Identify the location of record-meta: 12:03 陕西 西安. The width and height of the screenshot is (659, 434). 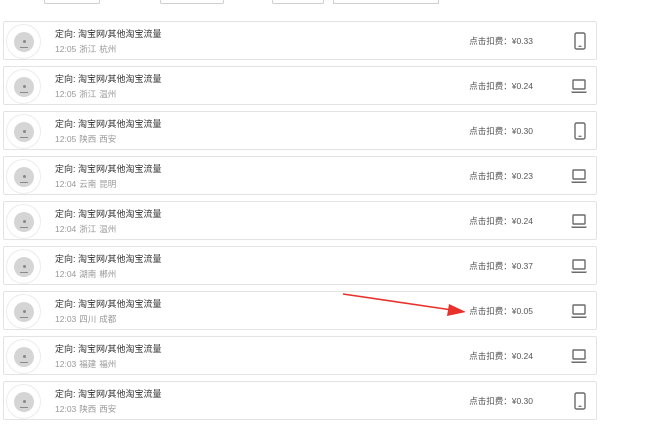
(87, 409).